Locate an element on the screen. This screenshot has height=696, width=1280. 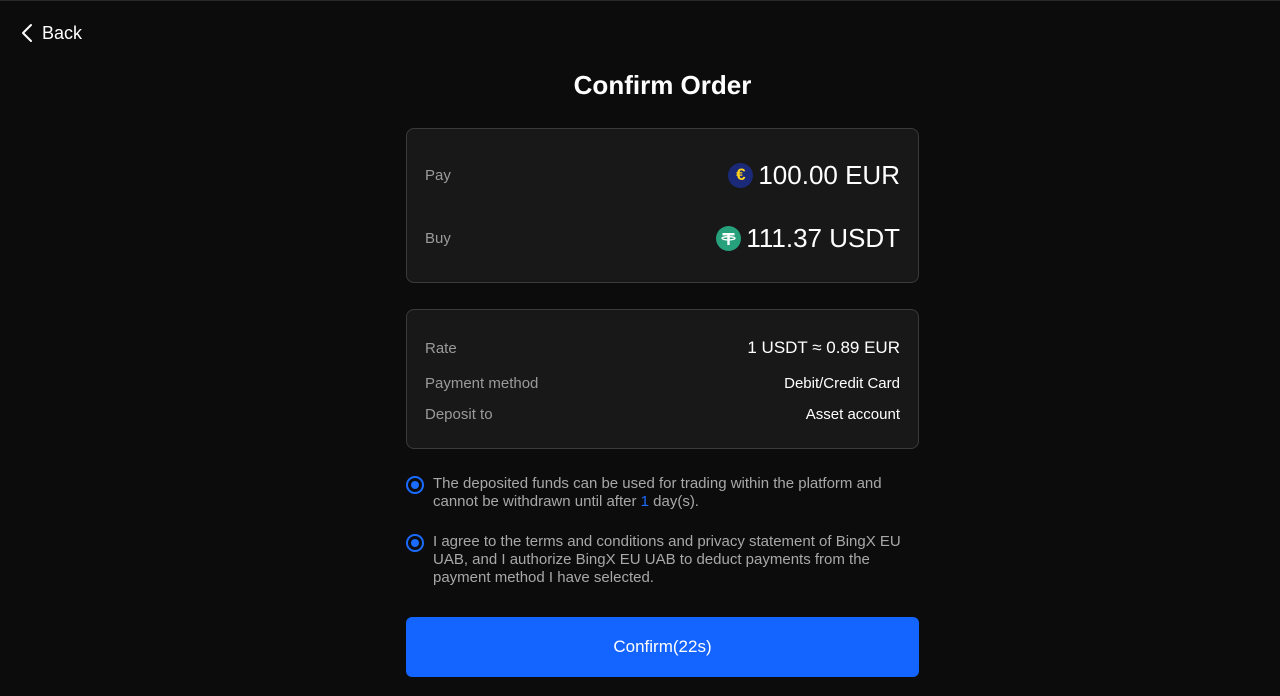
rate-label: Rate is located at coordinates (441, 348).